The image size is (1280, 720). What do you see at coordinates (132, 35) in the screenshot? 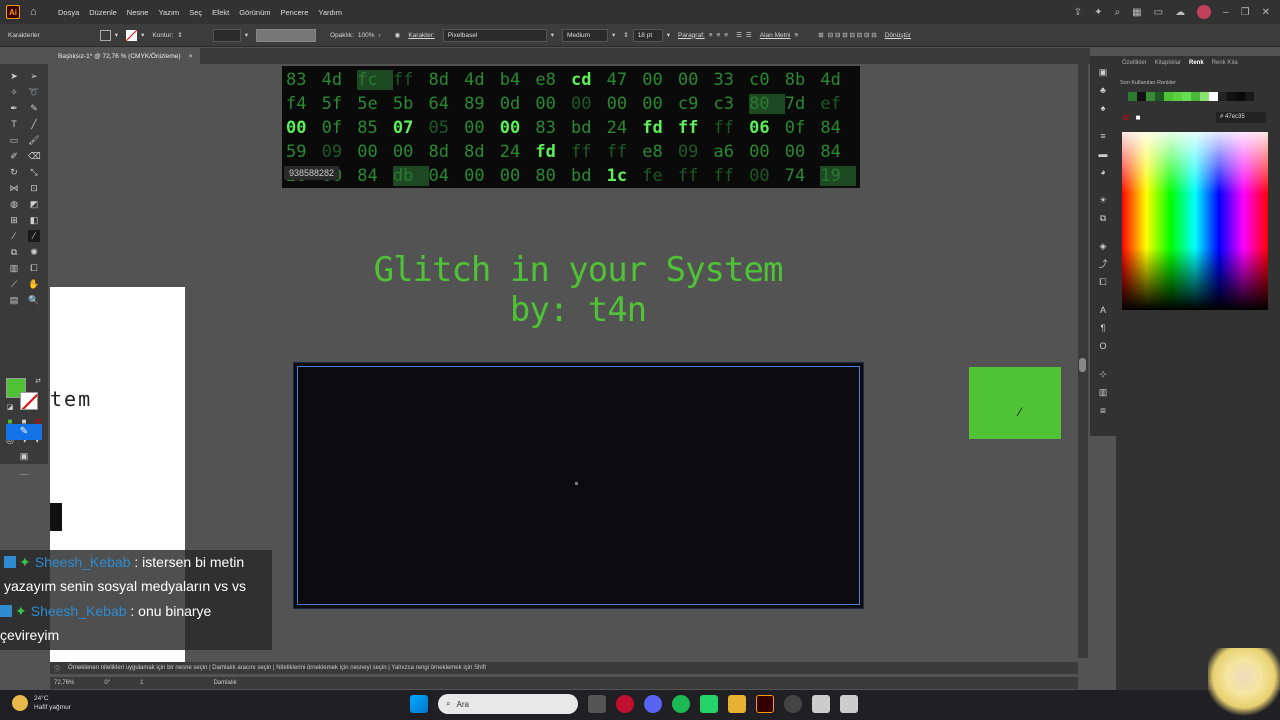
I see `stroke-swatch` at bounding box center [132, 35].